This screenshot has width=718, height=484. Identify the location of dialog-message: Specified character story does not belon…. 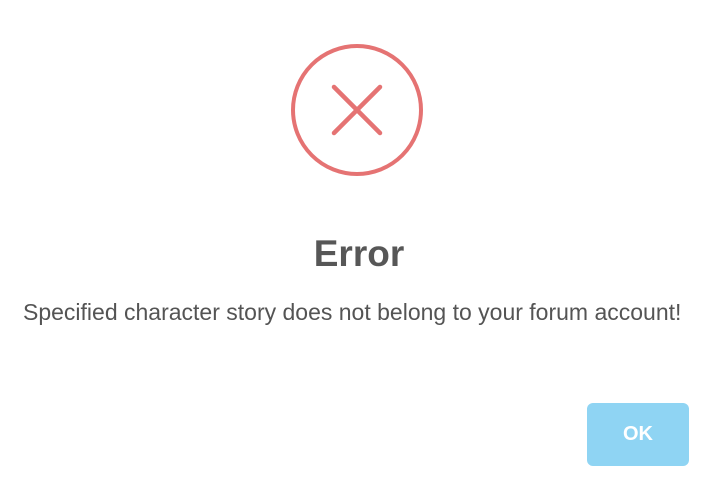
(352, 312).